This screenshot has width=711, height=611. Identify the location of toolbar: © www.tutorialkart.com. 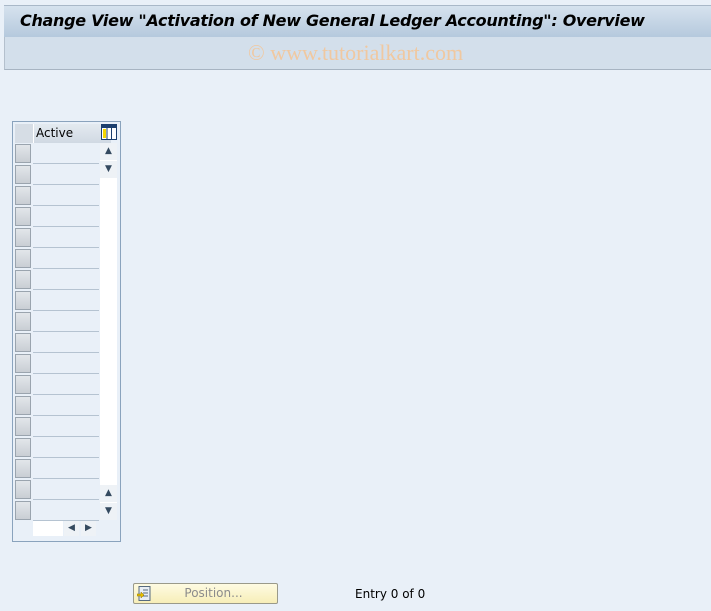
(357, 53).